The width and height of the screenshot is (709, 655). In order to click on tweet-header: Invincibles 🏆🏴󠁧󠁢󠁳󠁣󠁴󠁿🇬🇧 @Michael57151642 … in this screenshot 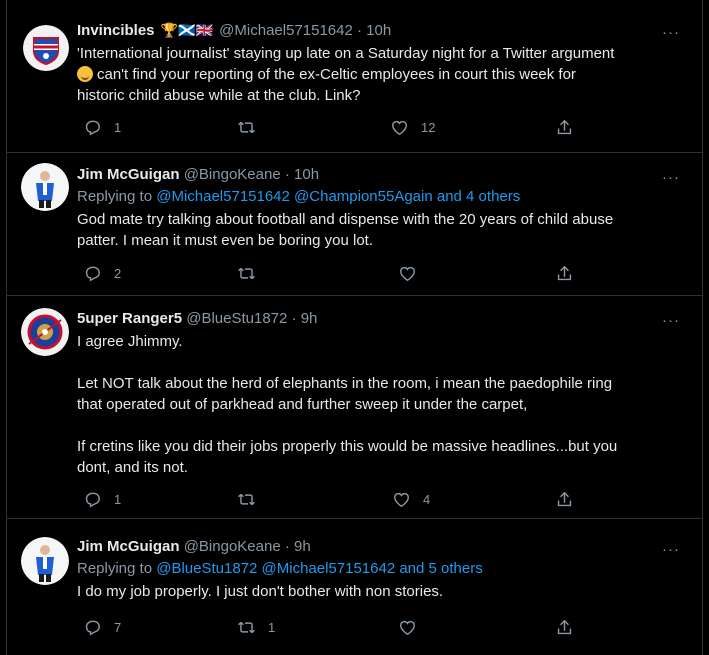, I will do `click(382, 30)`.